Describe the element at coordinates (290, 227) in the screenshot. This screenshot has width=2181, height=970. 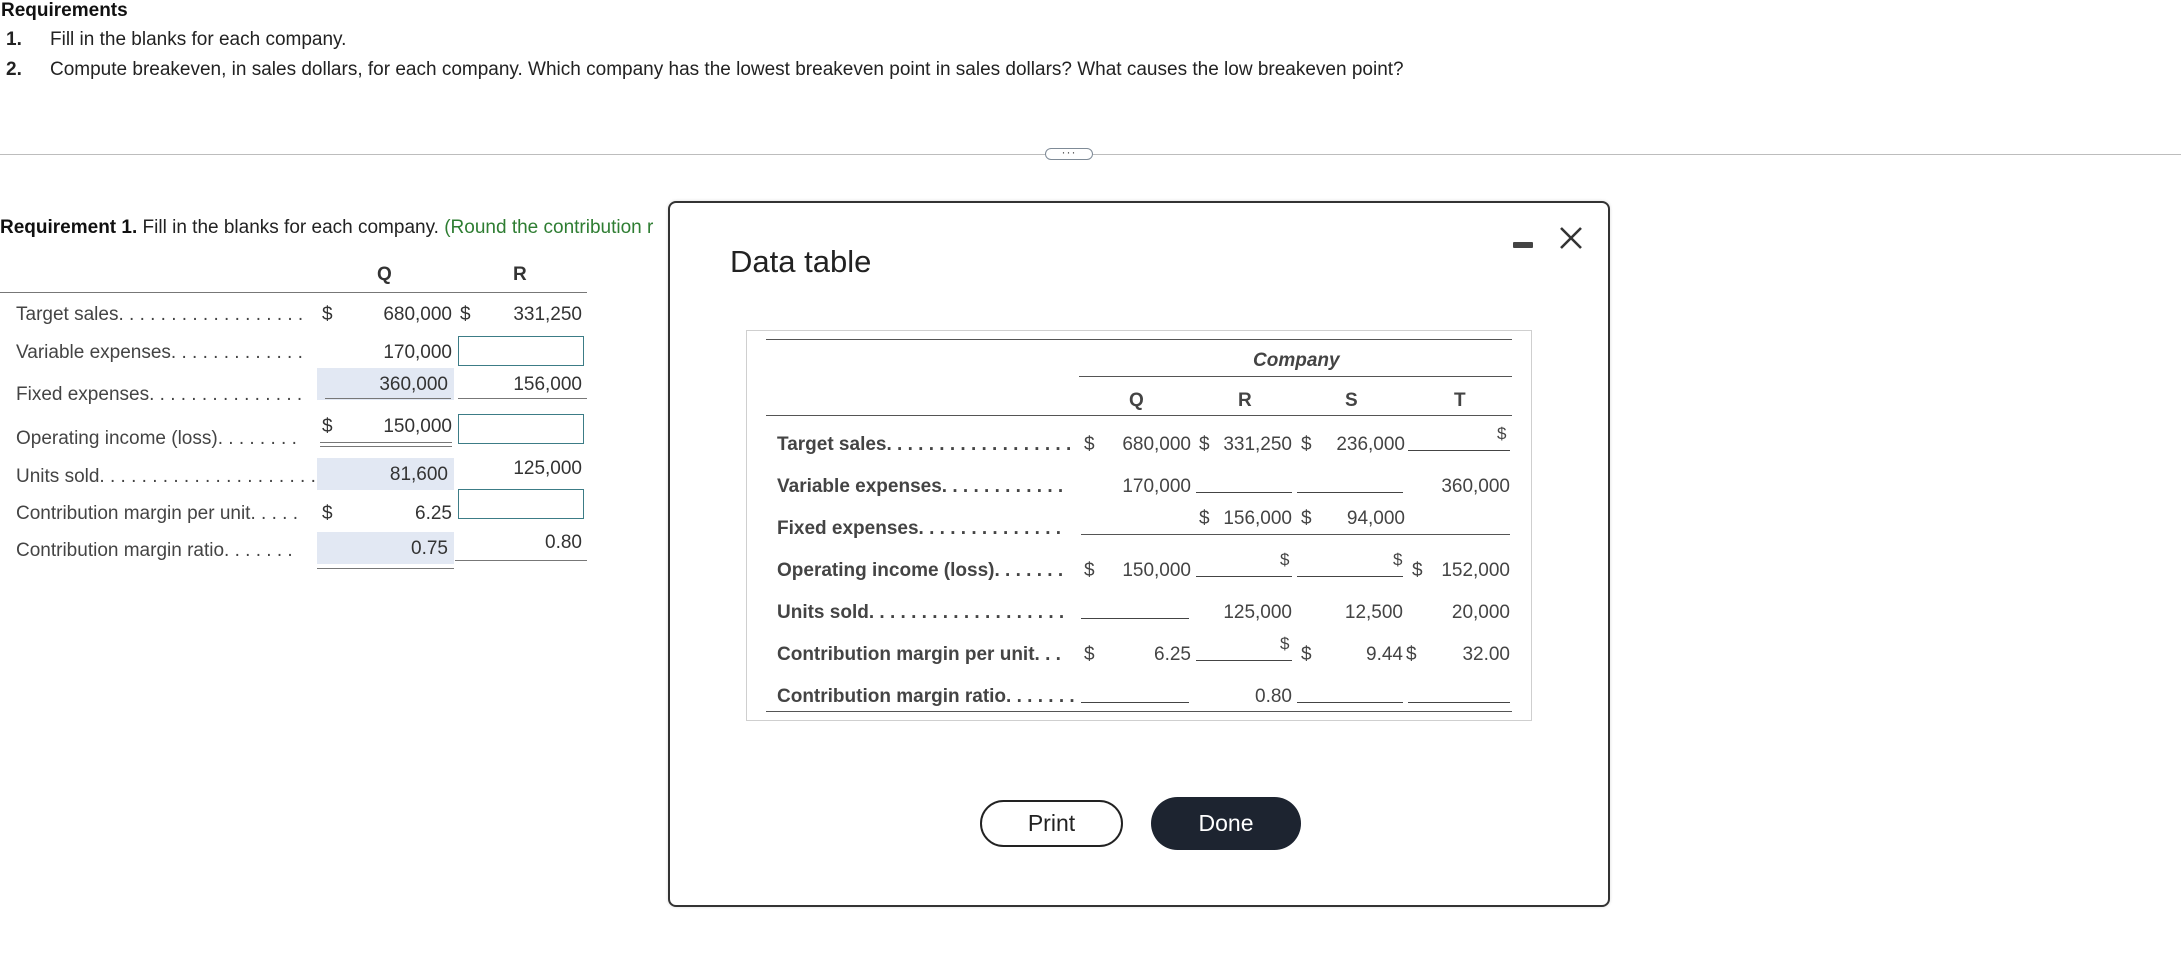
I see `requirement1-text: Fill in the blanks for each company.` at that location.